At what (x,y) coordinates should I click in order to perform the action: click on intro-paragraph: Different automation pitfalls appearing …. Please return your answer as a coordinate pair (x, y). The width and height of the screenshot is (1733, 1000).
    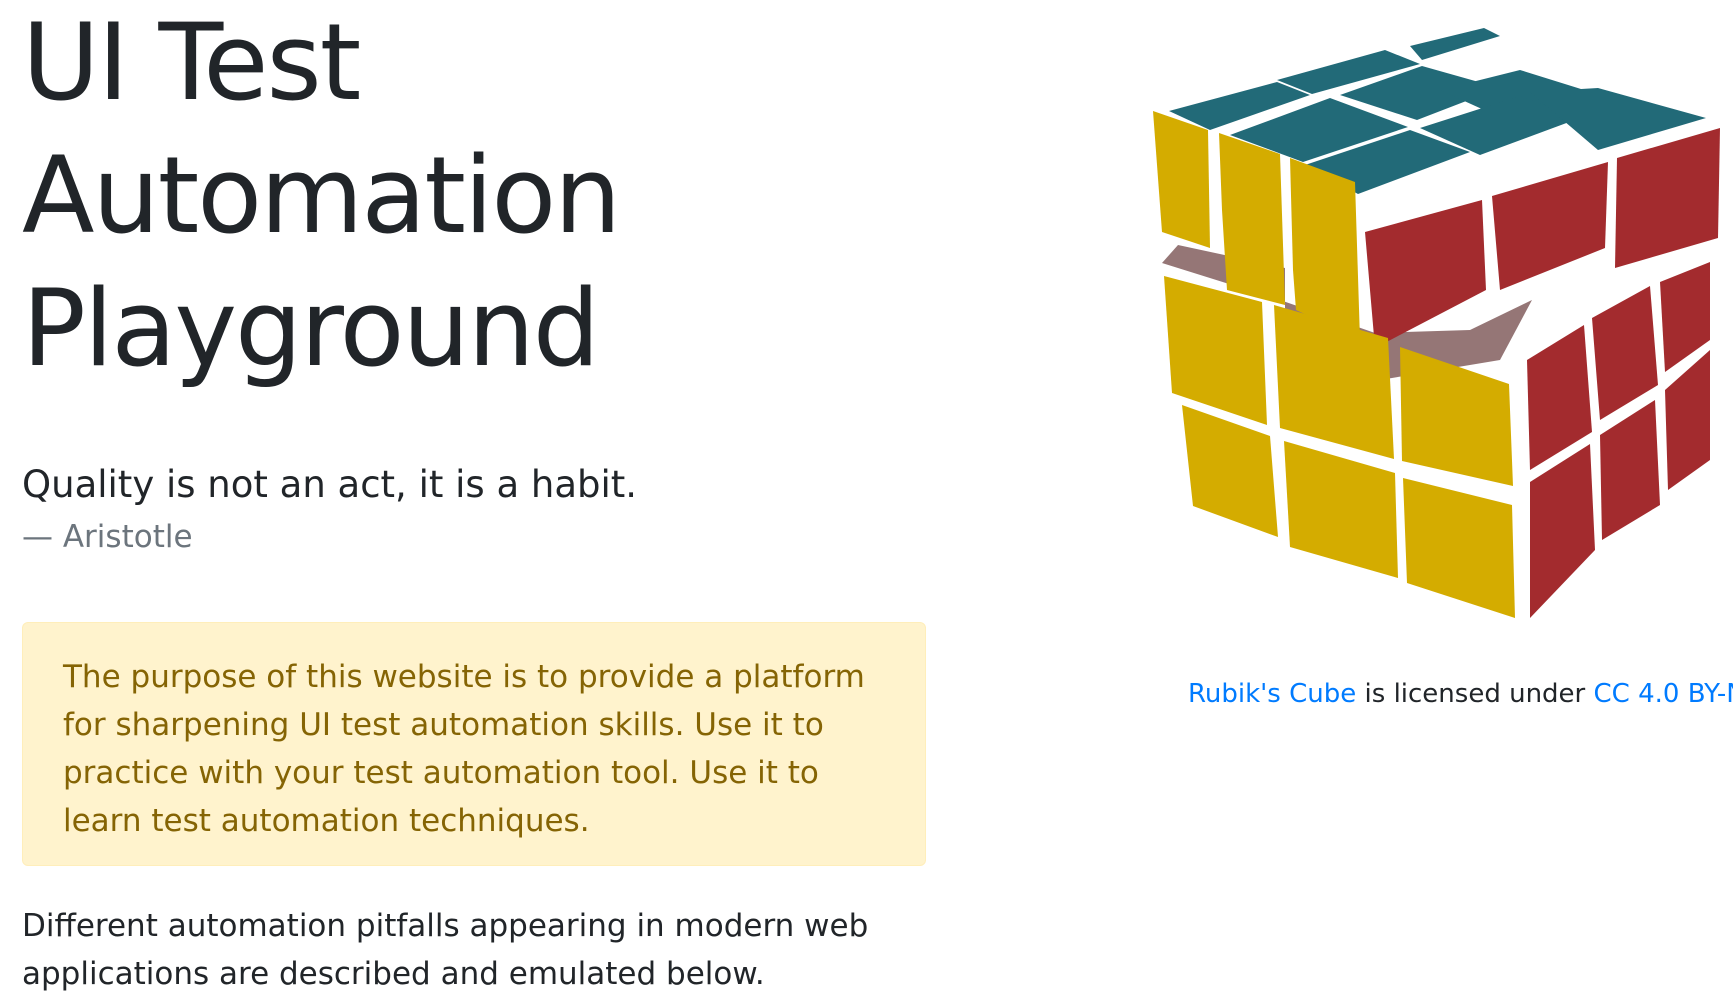
    Looking at the image, I should click on (445, 950).